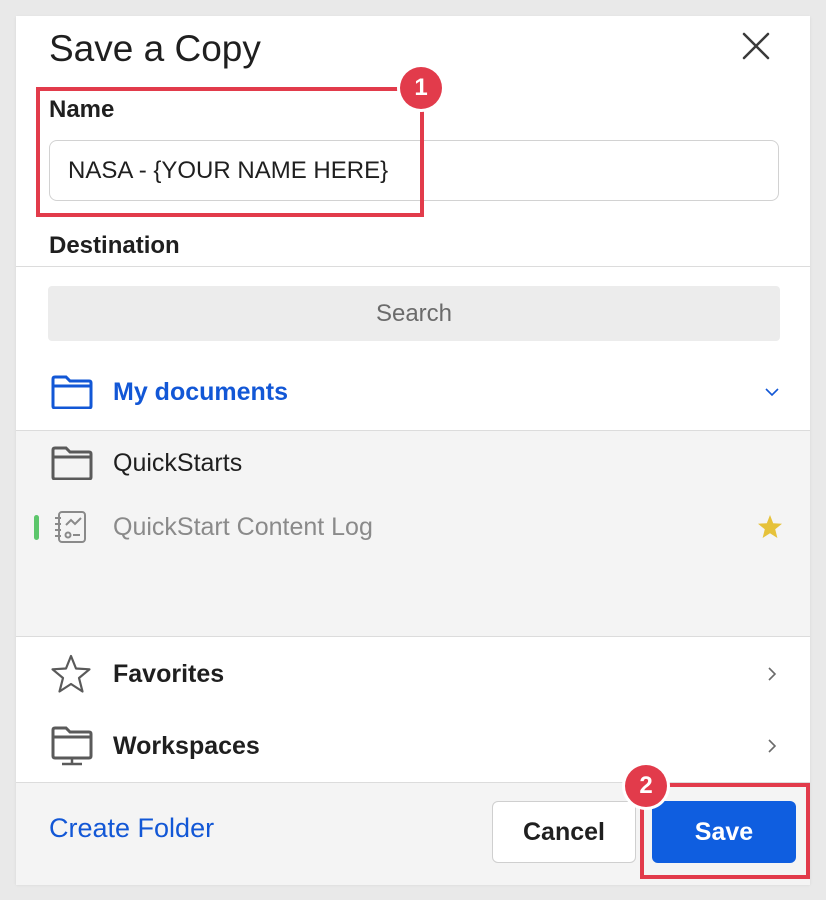  What do you see at coordinates (70, 527) in the screenshot?
I see `workbook-icon` at bounding box center [70, 527].